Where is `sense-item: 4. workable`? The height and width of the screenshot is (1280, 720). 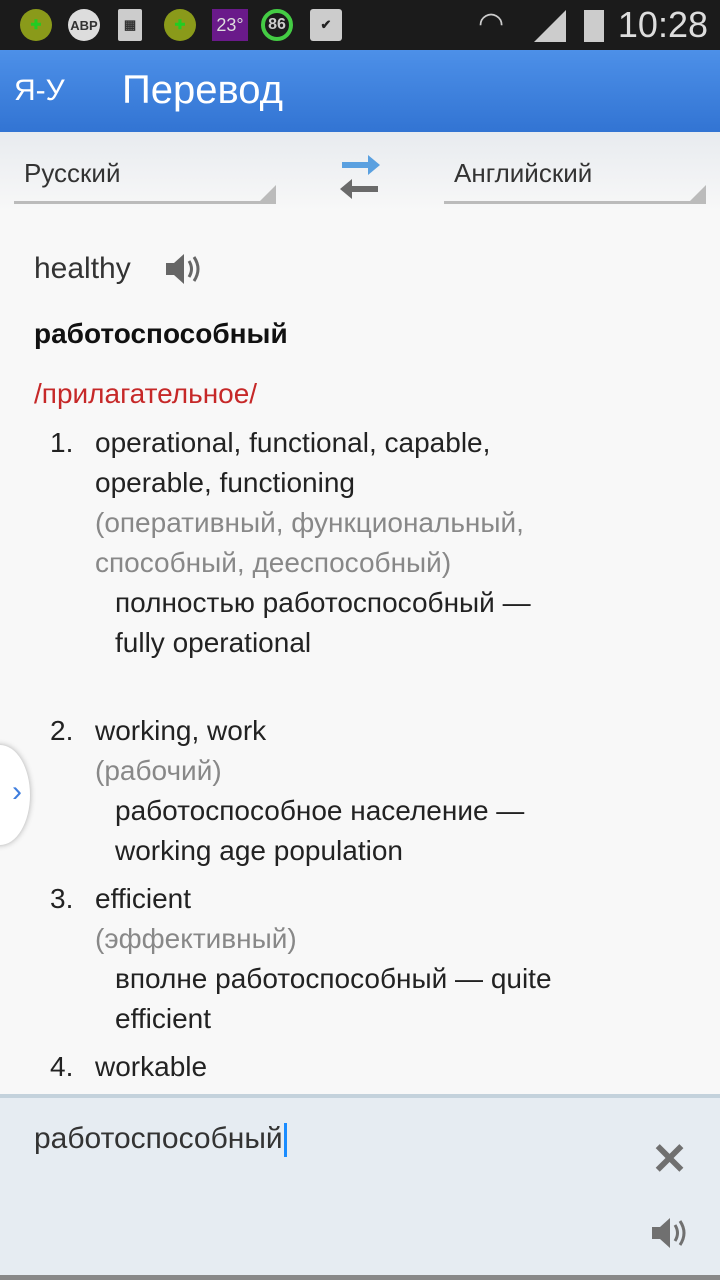 sense-item: 4. workable is located at coordinates (360, 1067).